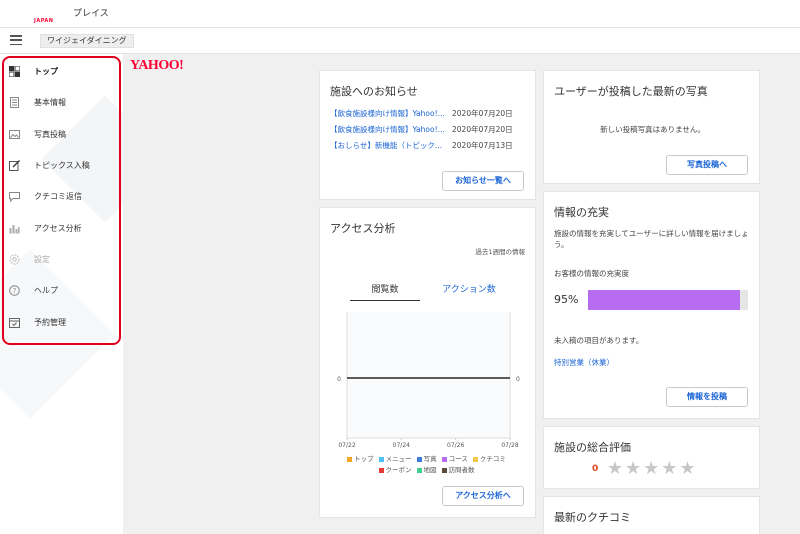 The height and width of the screenshot is (534, 800). Describe the element at coordinates (707, 165) in the screenshot. I see `photo-post-button: 写真投稿へ` at that location.